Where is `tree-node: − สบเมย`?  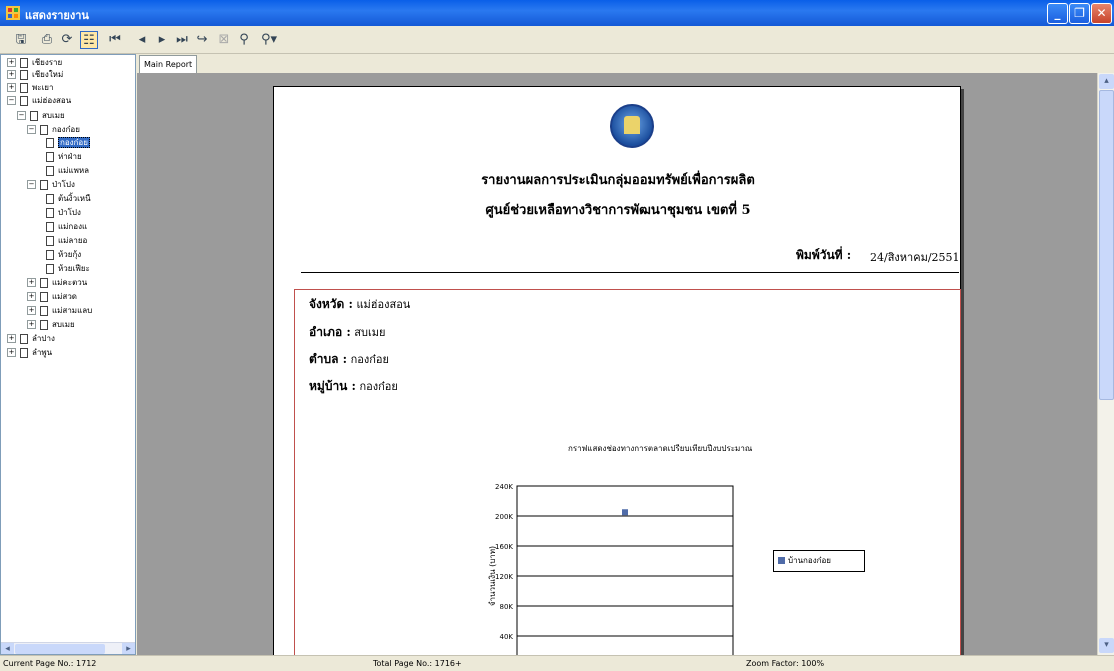
tree-node: − สบเมย is located at coordinates (41, 116).